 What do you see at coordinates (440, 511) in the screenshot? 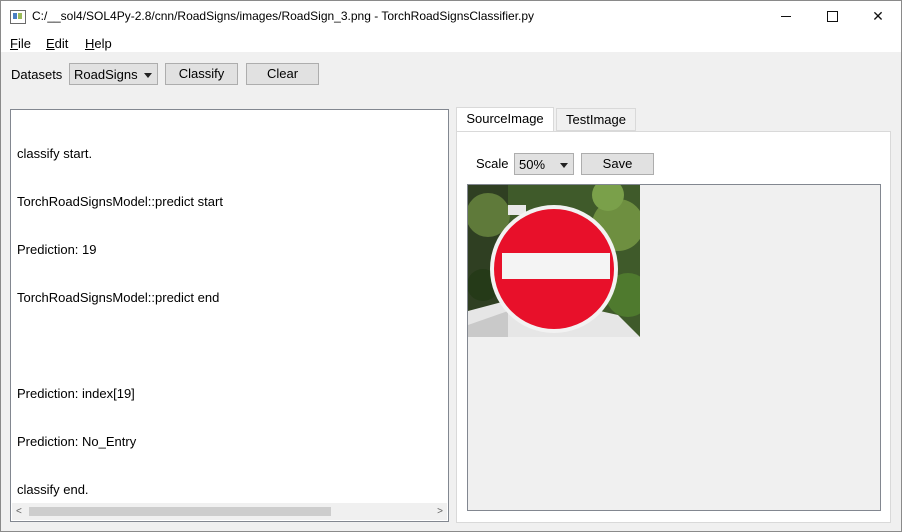
I see `scroll-right-icon: >` at bounding box center [440, 511].